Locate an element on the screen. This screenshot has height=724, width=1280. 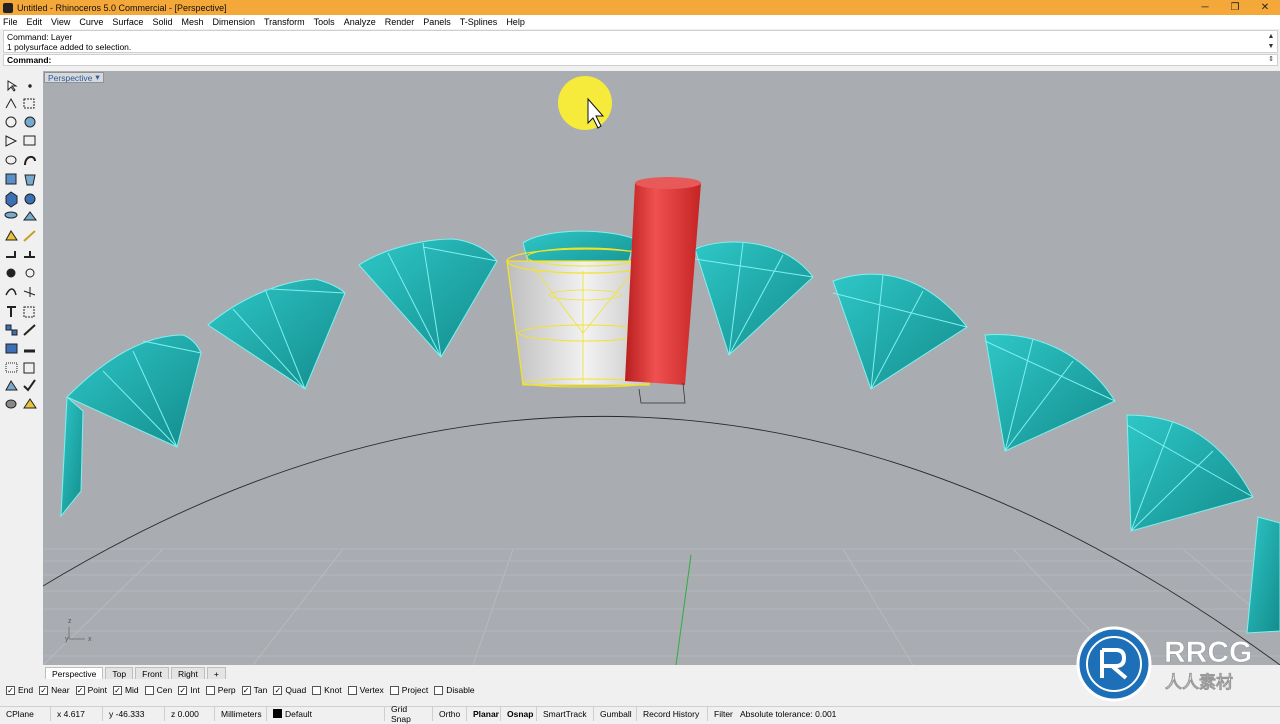
grid-snap-toggle: Grid Snap is located at coordinates (409, 714).